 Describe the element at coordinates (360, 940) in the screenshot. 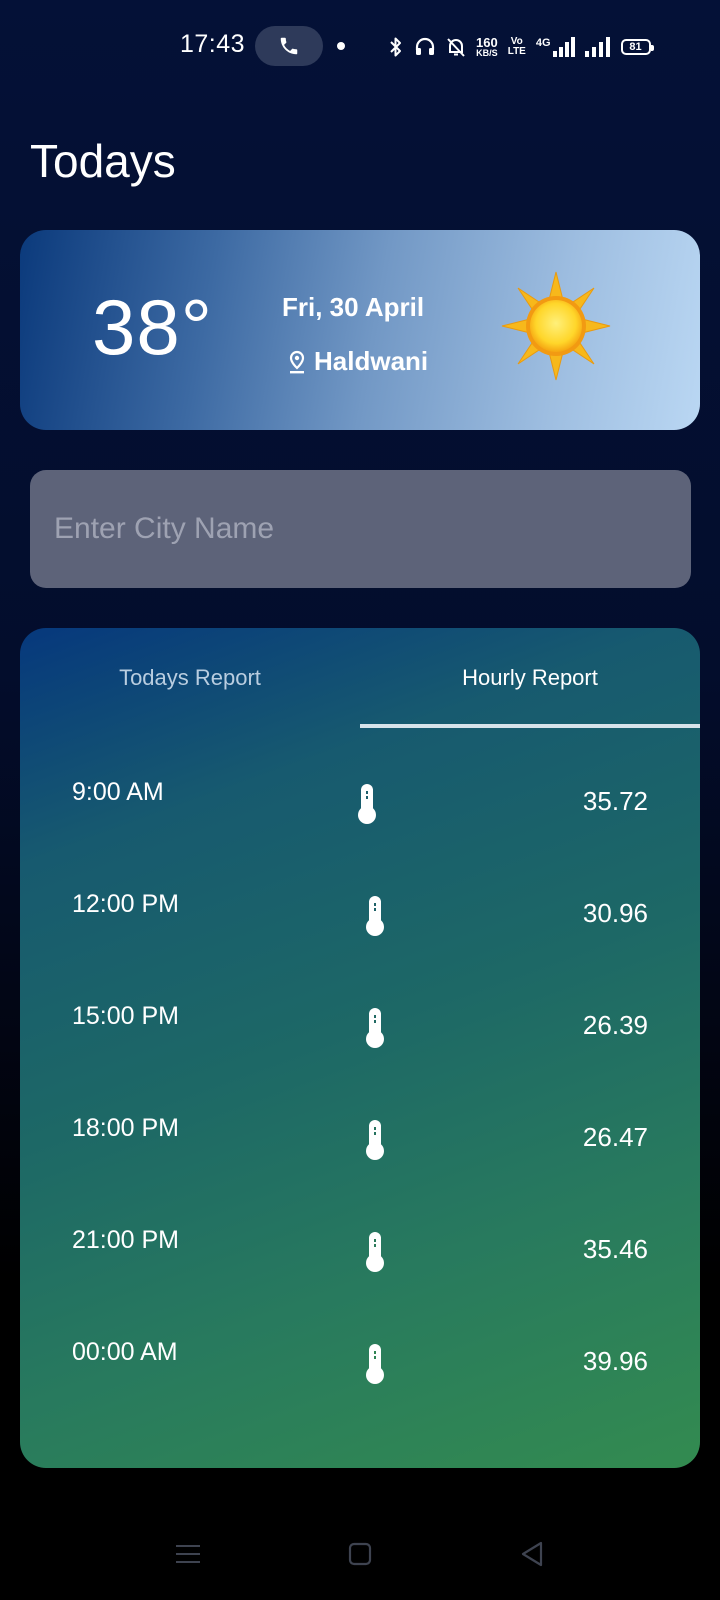

I see `hourly-row: 12:00 PM 30.96` at that location.